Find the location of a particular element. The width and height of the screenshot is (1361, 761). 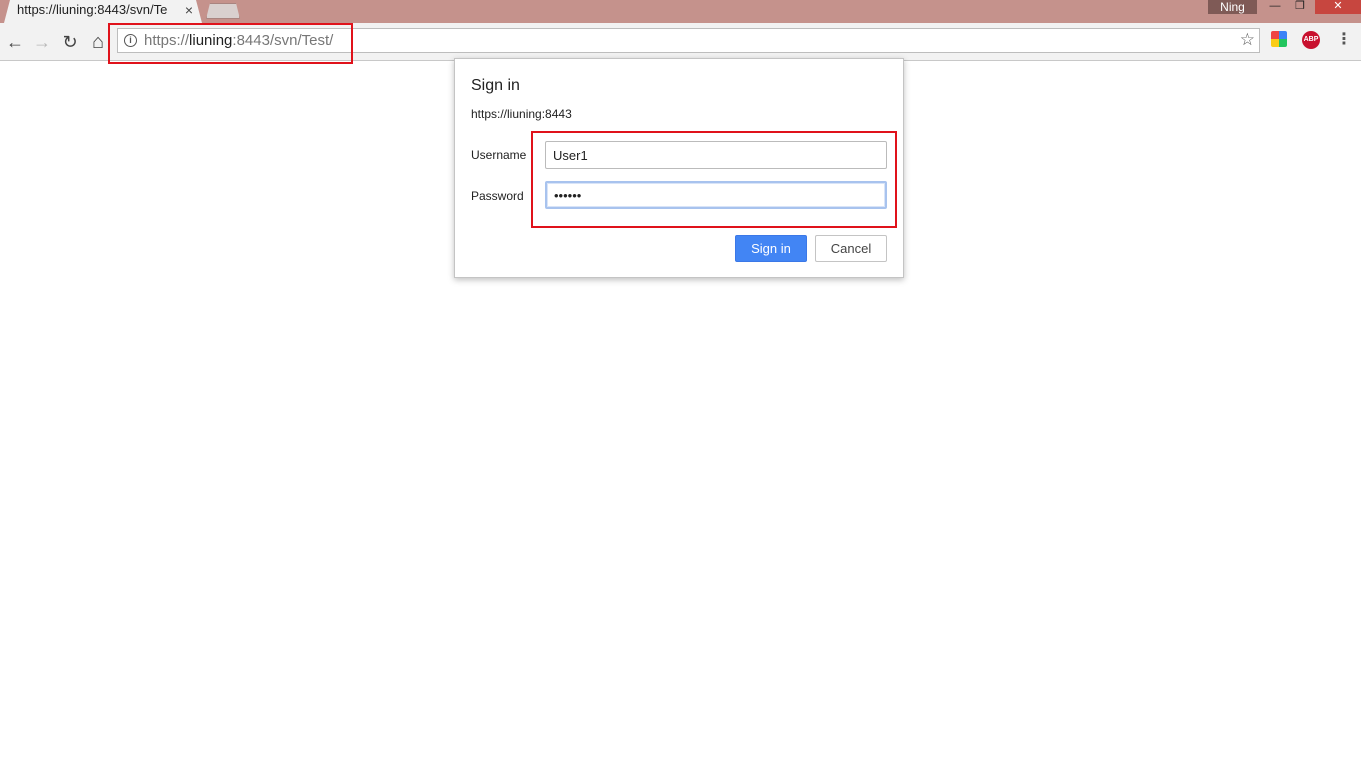

url-text: https://liuning:8443/svn/Test/ is located at coordinates (238, 41).